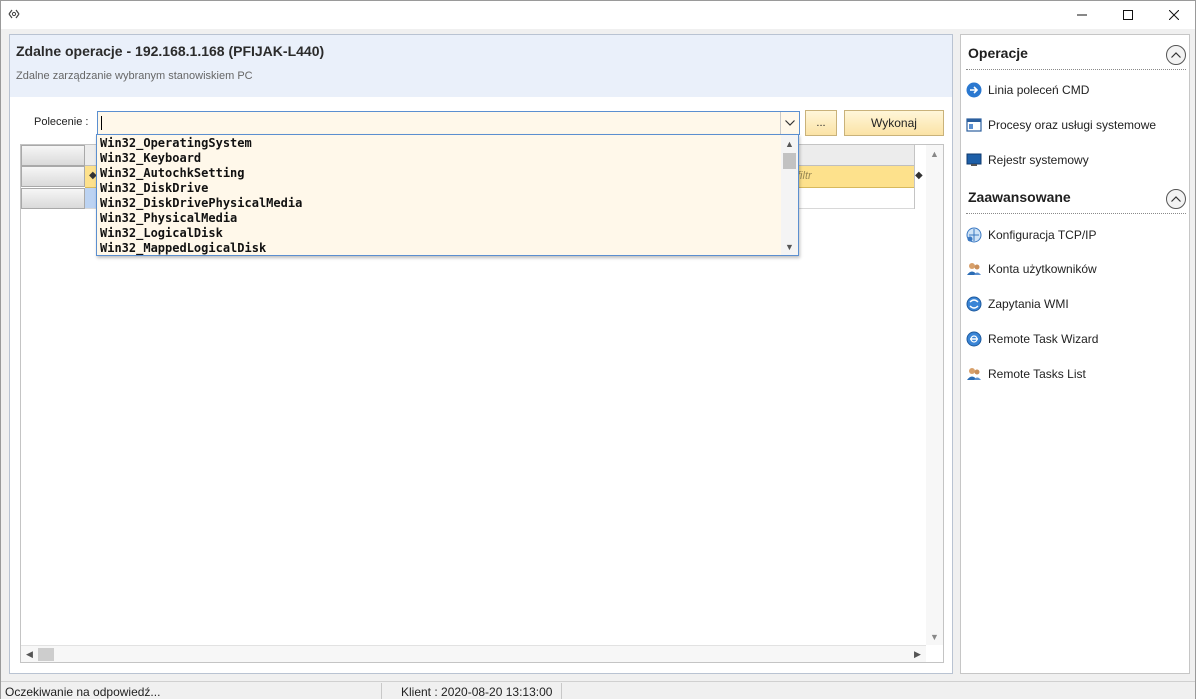  What do you see at coordinates (172, 173) in the screenshot?
I see `list-item: Win32_AutochkSetting` at bounding box center [172, 173].